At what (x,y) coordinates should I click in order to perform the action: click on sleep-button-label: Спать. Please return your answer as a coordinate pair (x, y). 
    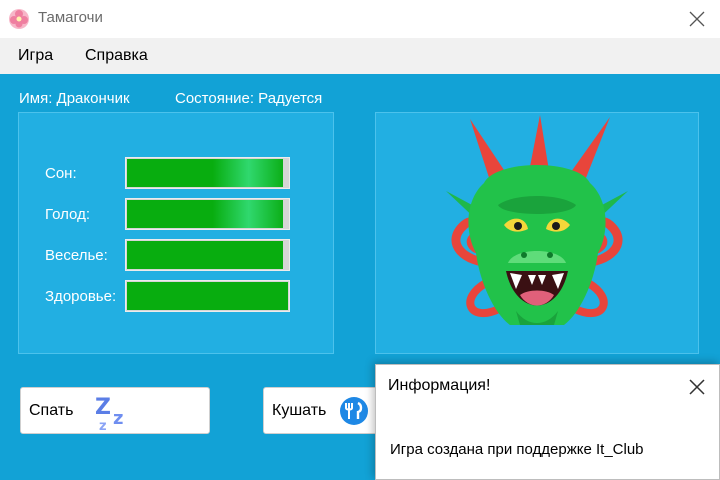
    Looking at the image, I should click on (51, 410).